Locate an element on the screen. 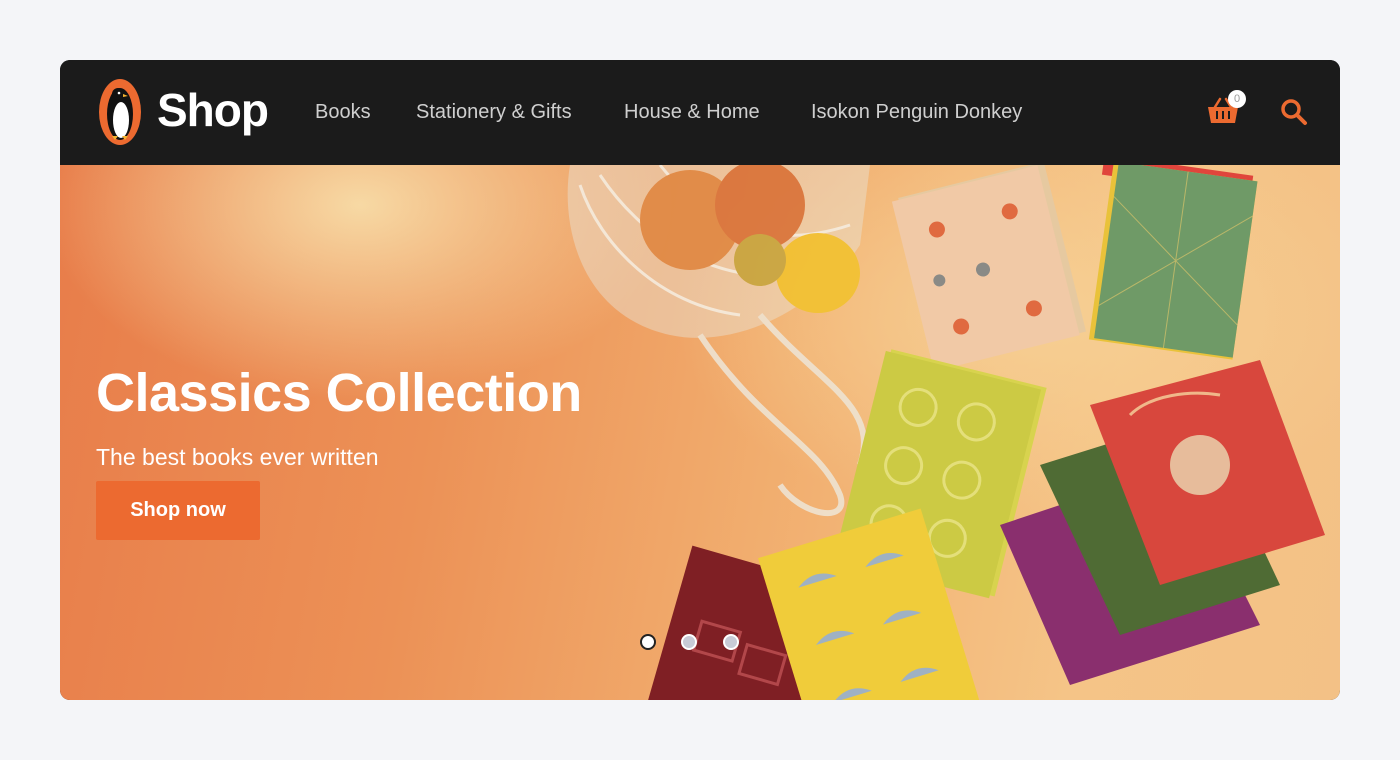 The image size is (1400, 760). penguin-logo-icon is located at coordinates (120, 112).